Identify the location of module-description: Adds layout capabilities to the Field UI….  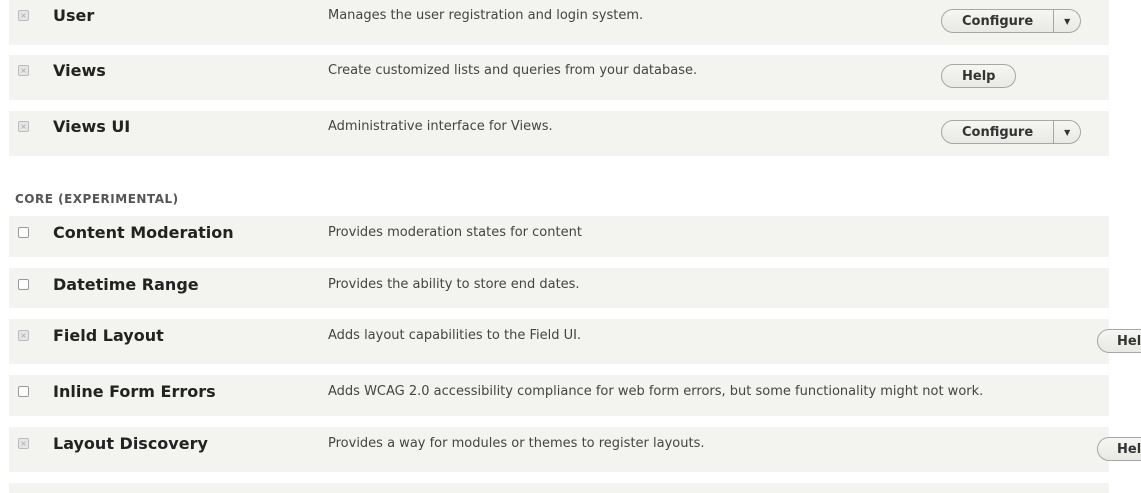
(455, 335).